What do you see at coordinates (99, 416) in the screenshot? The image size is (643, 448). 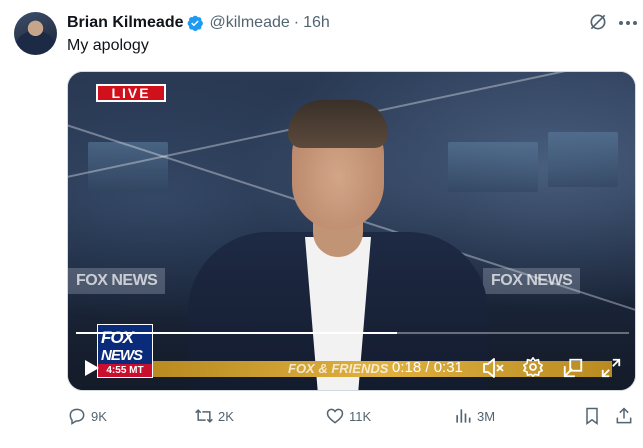 I see `reply-count: 9K` at bounding box center [99, 416].